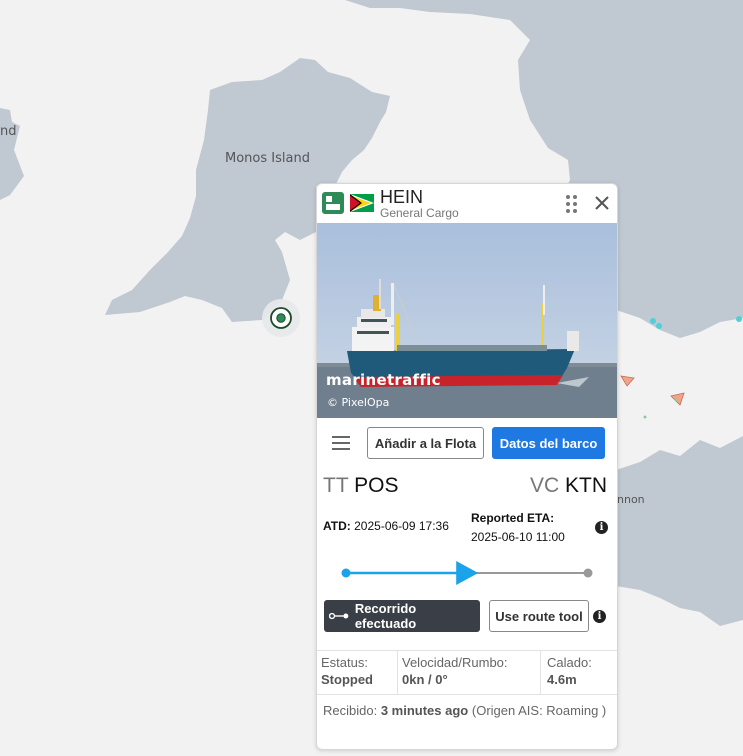 The width and height of the screenshot is (743, 756). Describe the element at coordinates (385, 616) in the screenshot. I see `past-track-label: Recorrido efectuado` at that location.